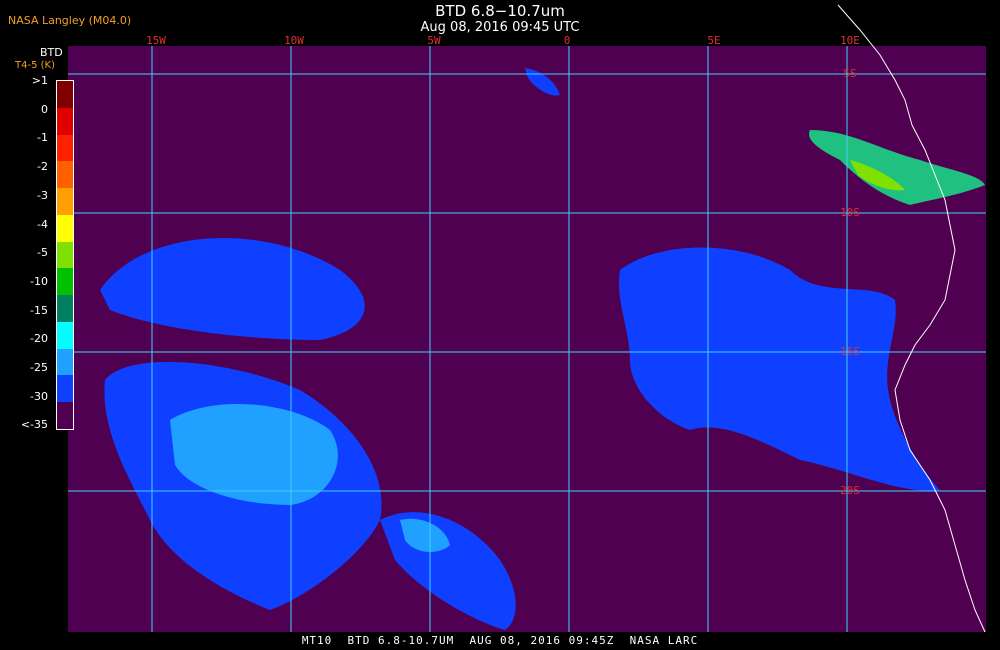  I want to click on lon-labels: 15W 10W 5W 0 5E 10E, so click(503, 40).